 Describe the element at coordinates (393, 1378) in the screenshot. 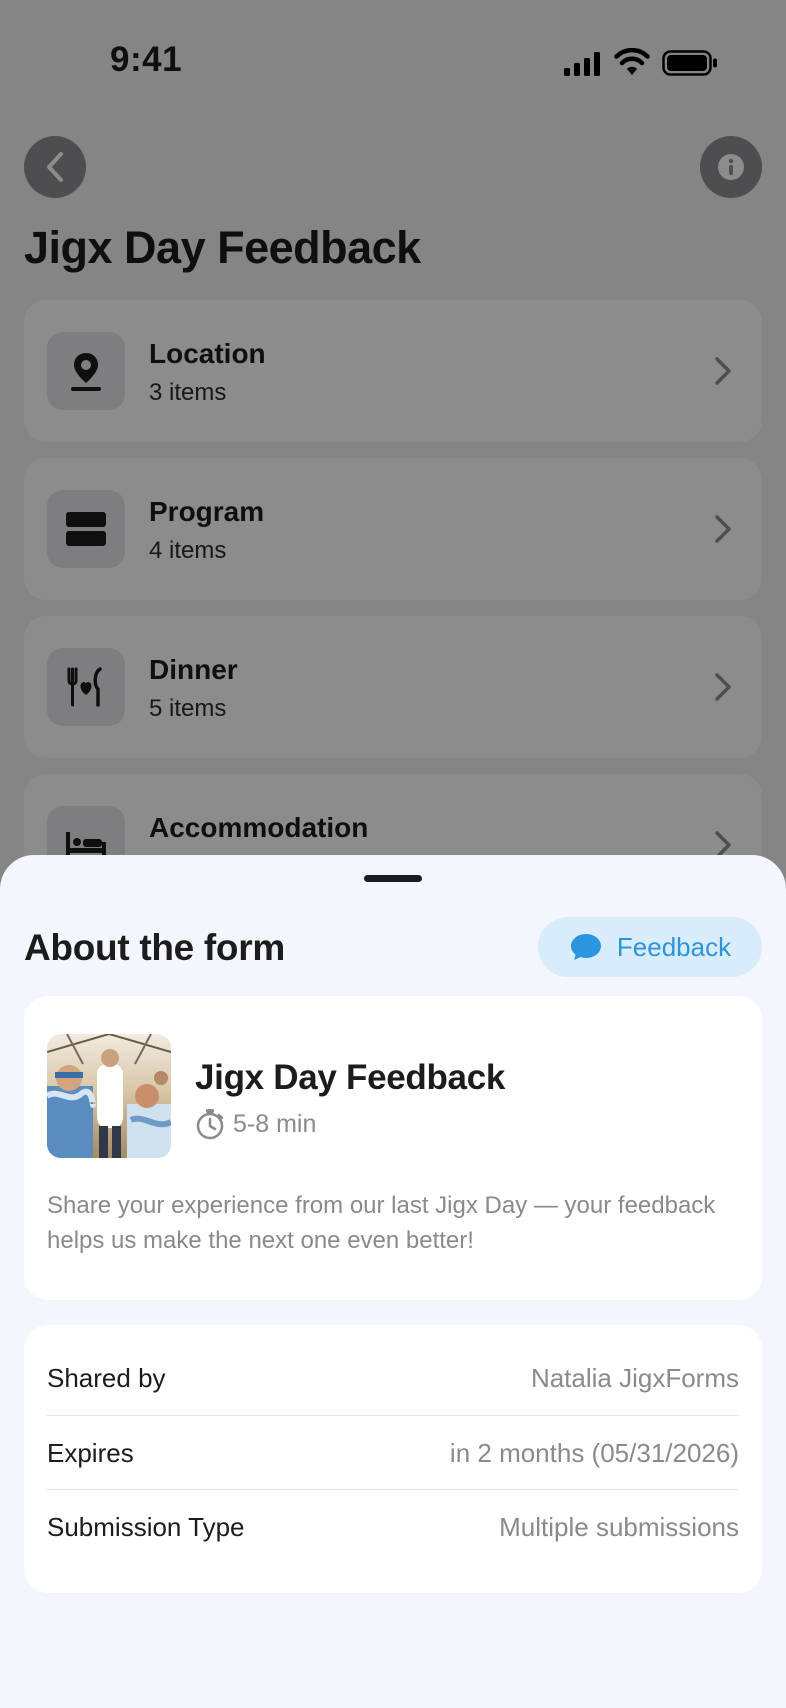

I see `detail-row-shared-by: Shared by Natalia JigxForms` at that location.